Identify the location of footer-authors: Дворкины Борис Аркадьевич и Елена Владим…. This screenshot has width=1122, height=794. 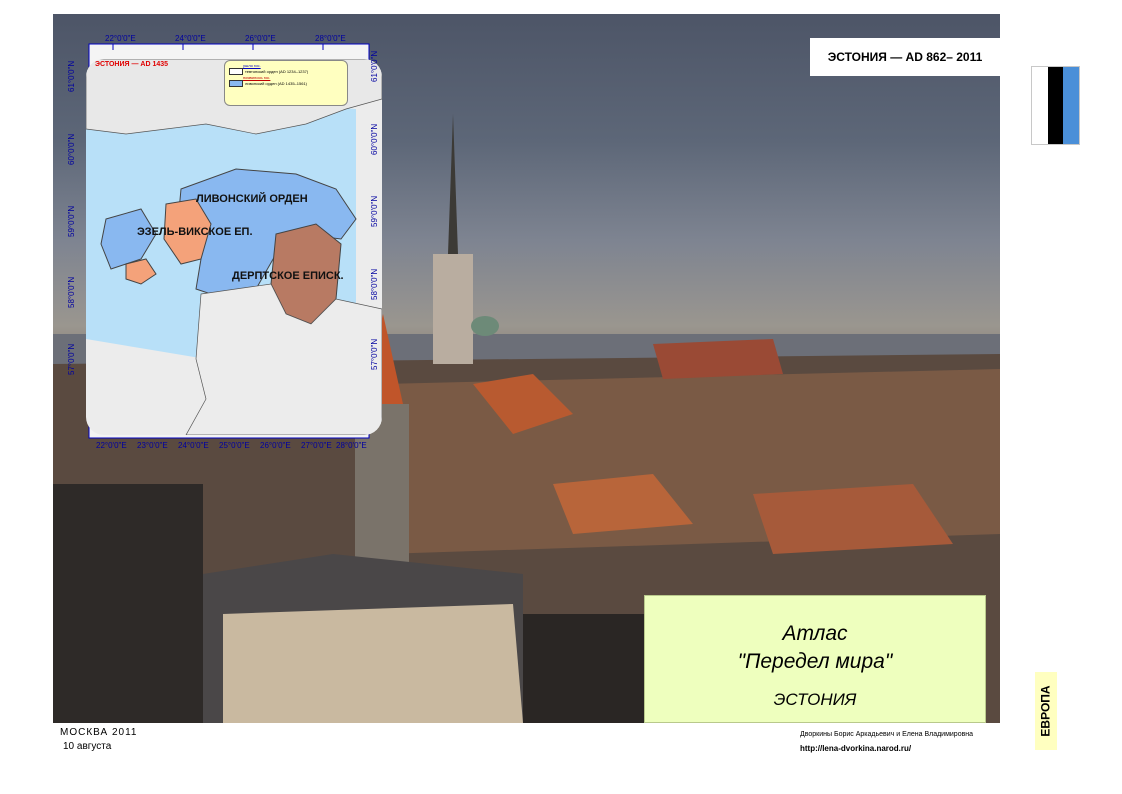
(887, 734).